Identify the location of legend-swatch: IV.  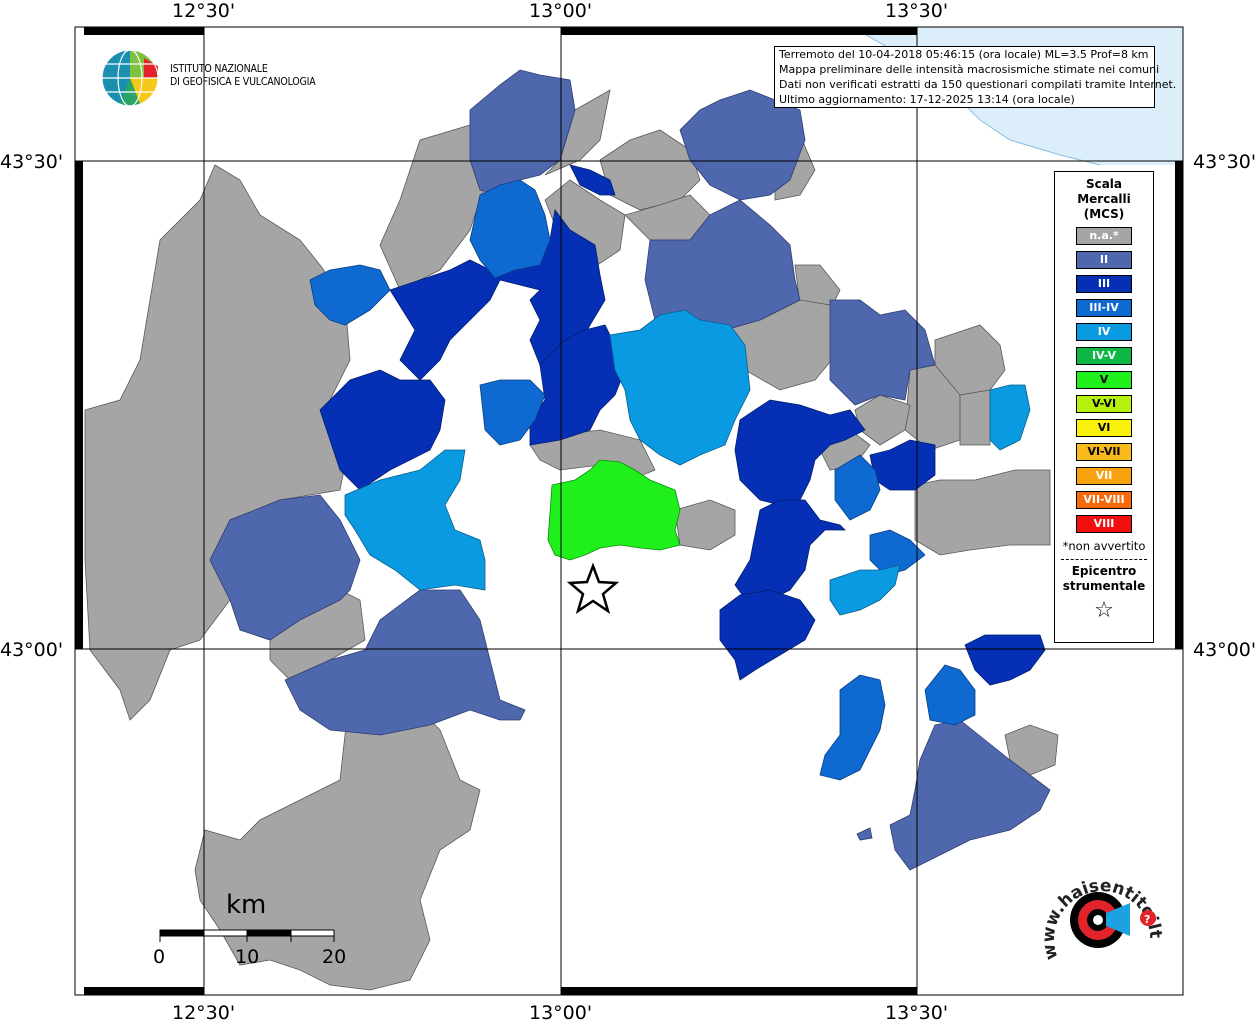
(1104, 332).